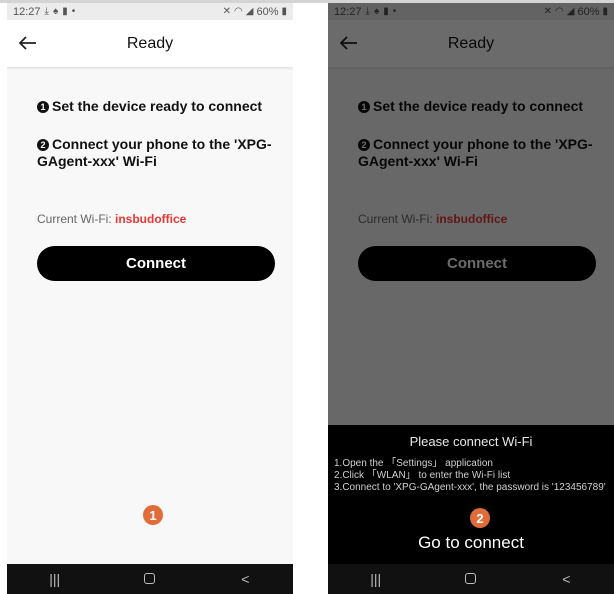 The image size is (614, 594). Describe the element at coordinates (28, 43) in the screenshot. I see `back-arrow-icon` at that location.